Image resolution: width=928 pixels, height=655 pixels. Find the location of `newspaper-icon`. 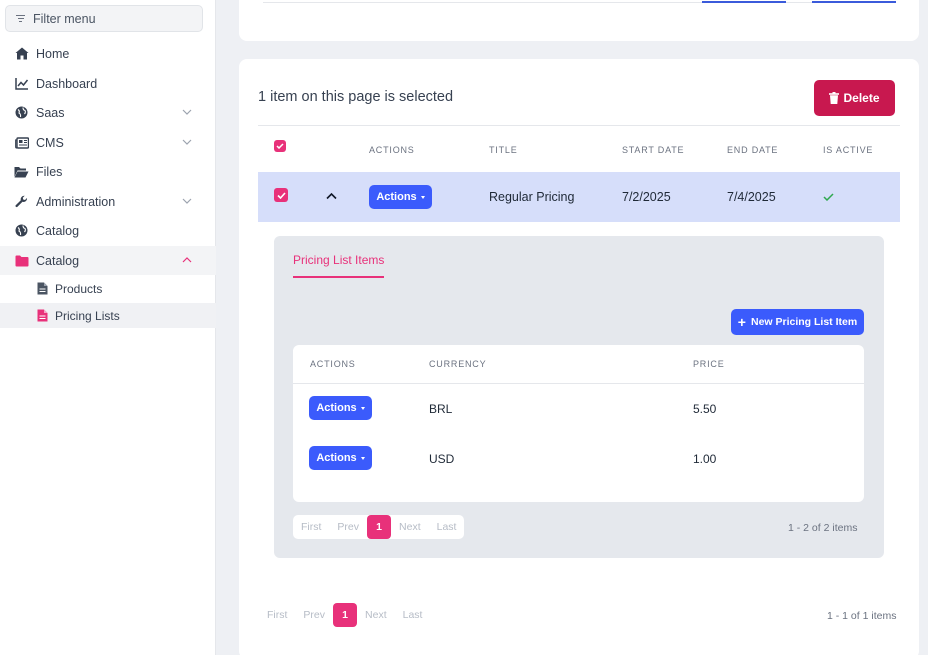

newspaper-icon is located at coordinates (21, 142).